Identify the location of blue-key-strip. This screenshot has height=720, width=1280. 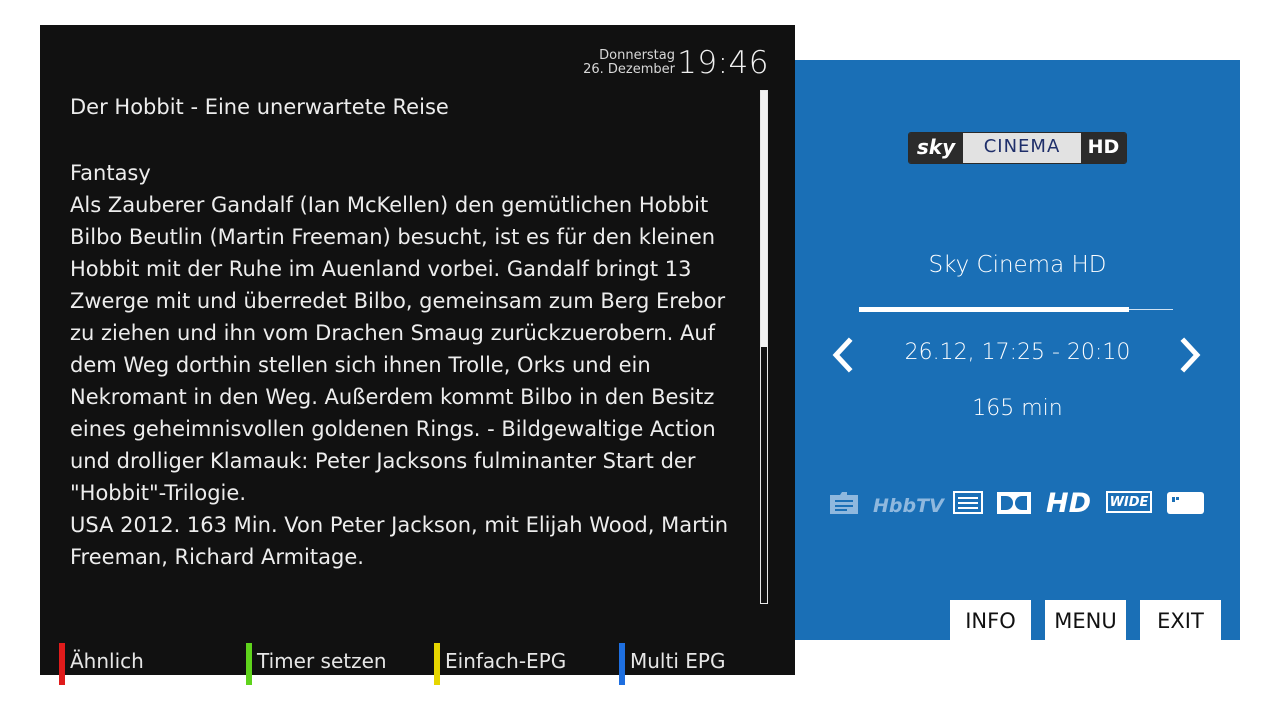
(622, 664).